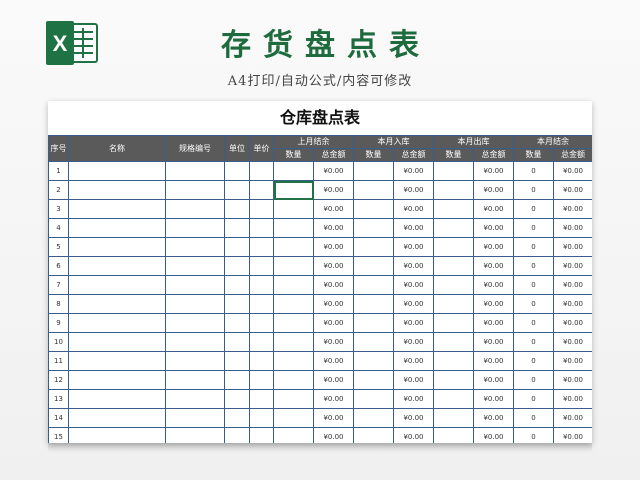 The image size is (640, 480). I want to click on header-seq: 序号, so click(58, 148).